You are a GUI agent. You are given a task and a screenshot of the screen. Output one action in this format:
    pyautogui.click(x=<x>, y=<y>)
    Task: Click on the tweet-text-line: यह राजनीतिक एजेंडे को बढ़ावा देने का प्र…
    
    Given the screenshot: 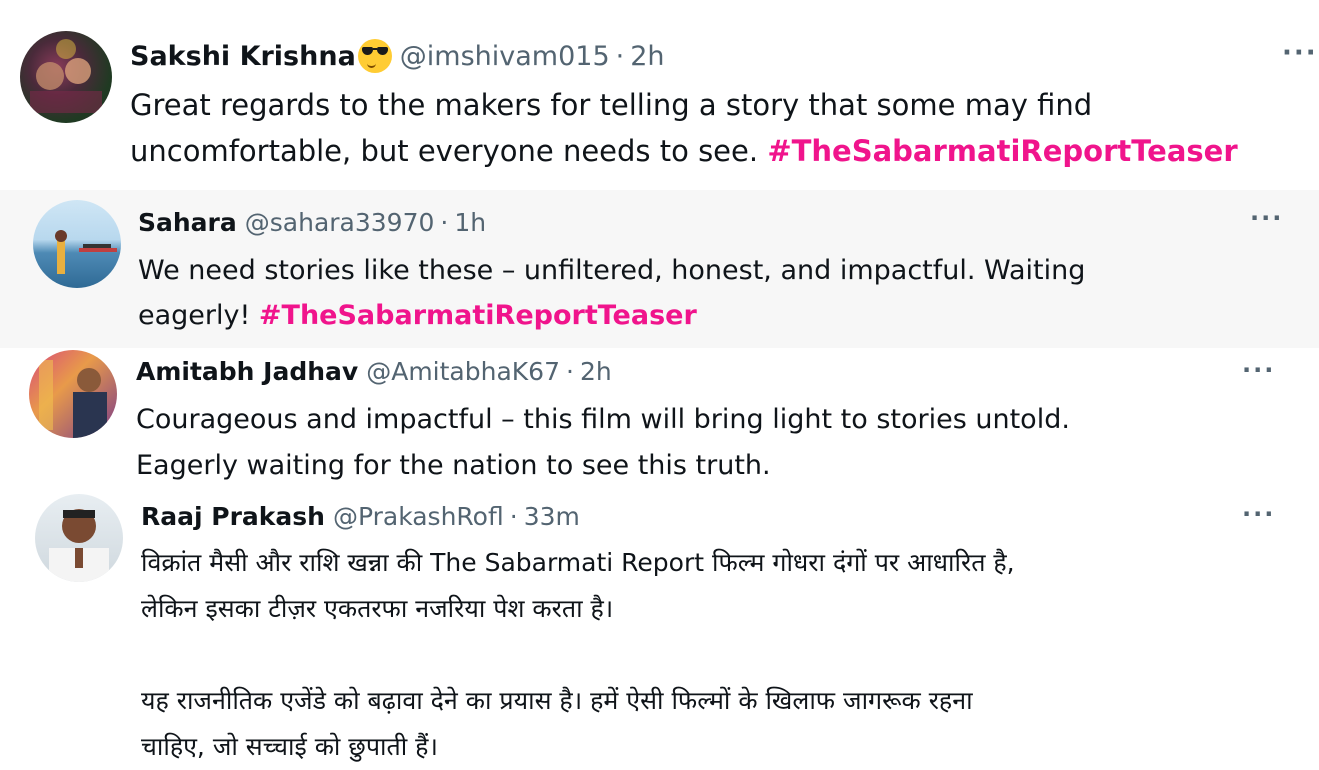 What is the action you would take?
    pyautogui.click(x=557, y=700)
    